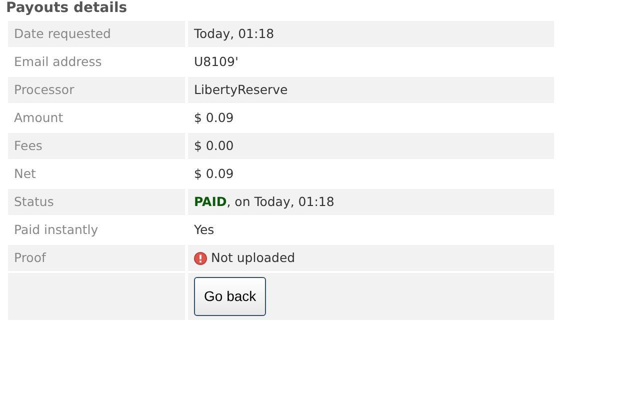  Describe the element at coordinates (216, 61) in the screenshot. I see `field-value: U8109'` at that location.